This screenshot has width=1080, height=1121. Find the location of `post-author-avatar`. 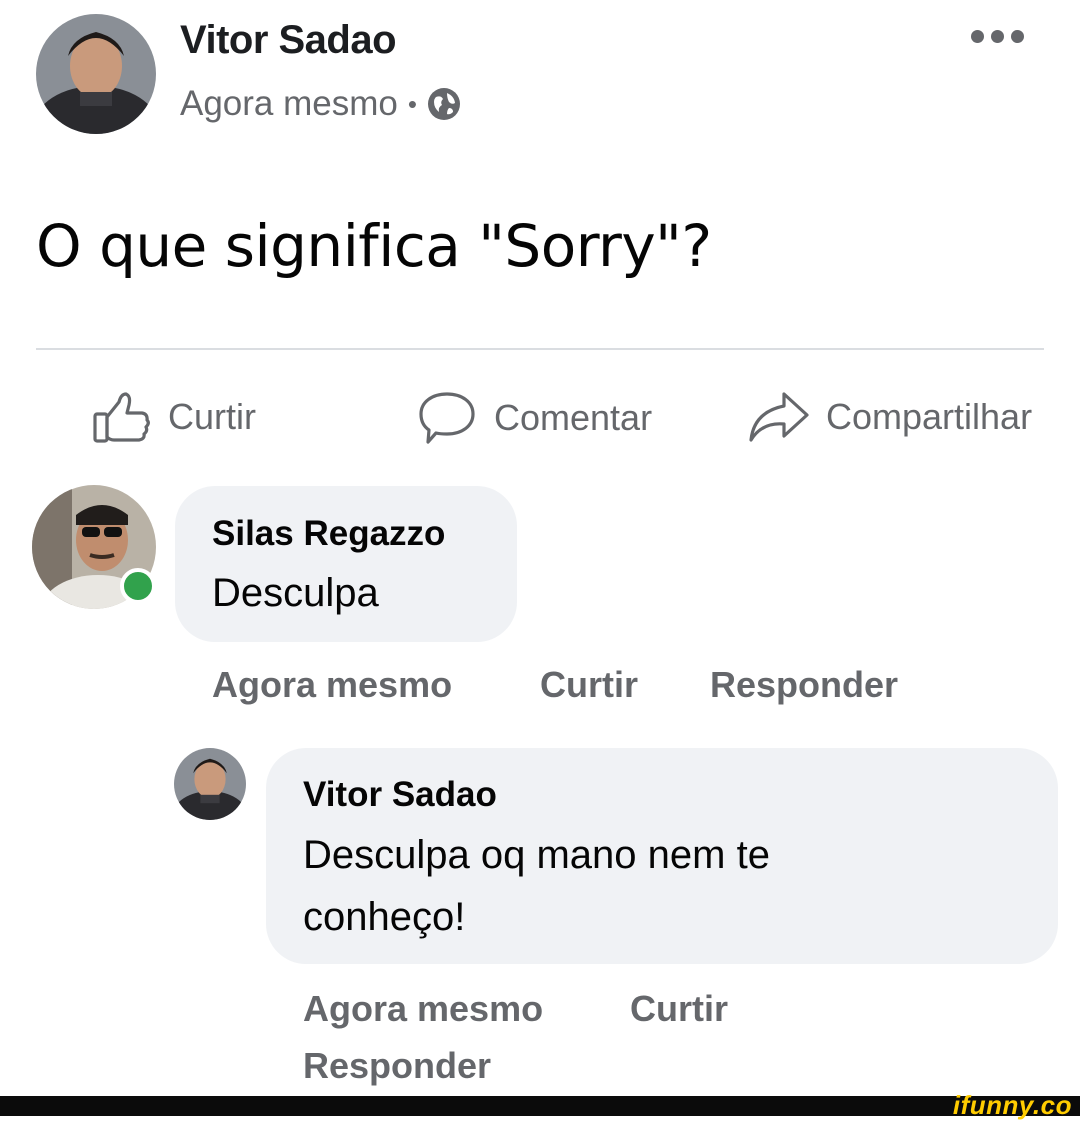

post-author-avatar is located at coordinates (96, 74).